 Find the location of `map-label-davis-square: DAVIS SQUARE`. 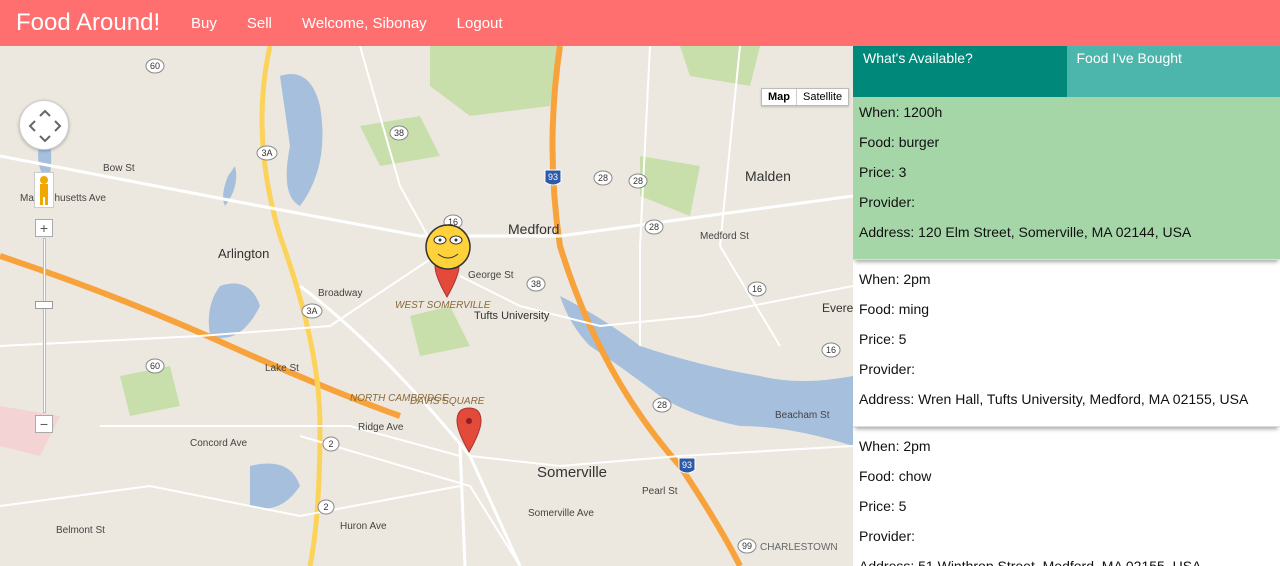

map-label-davis-square: DAVIS SQUARE is located at coordinates (447, 401).